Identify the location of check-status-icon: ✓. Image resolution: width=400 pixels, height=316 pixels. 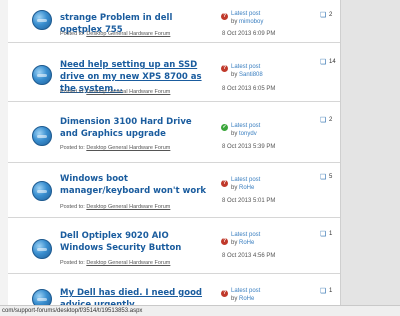
(224, 127).